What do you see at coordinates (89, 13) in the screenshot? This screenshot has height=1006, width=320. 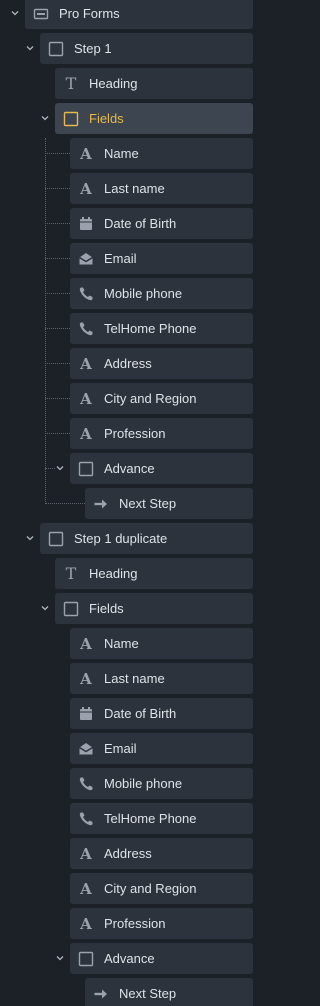 I see `tree-item-pro-forms-label: Pro Forms` at bounding box center [89, 13].